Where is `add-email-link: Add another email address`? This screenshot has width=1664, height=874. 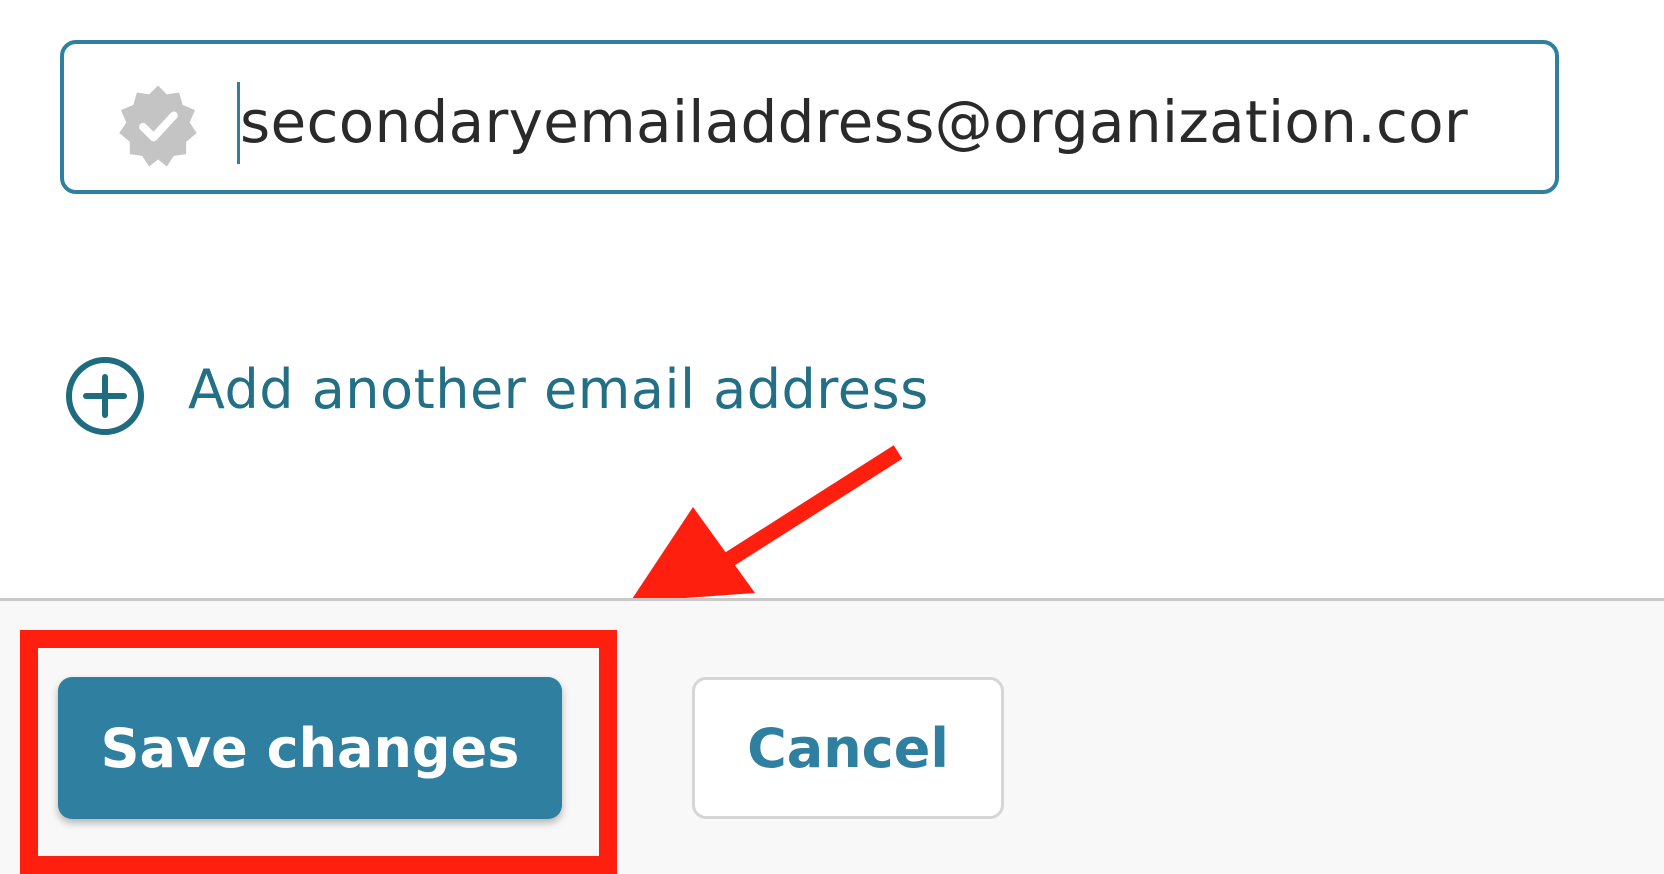
add-email-link: Add another email address is located at coordinates (496, 391).